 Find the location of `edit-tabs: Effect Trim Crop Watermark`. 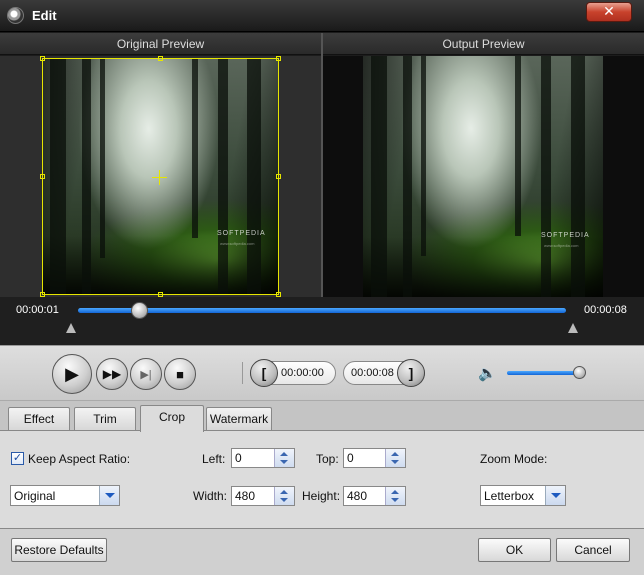

edit-tabs: Effect Trim Crop Watermark is located at coordinates (322, 416).